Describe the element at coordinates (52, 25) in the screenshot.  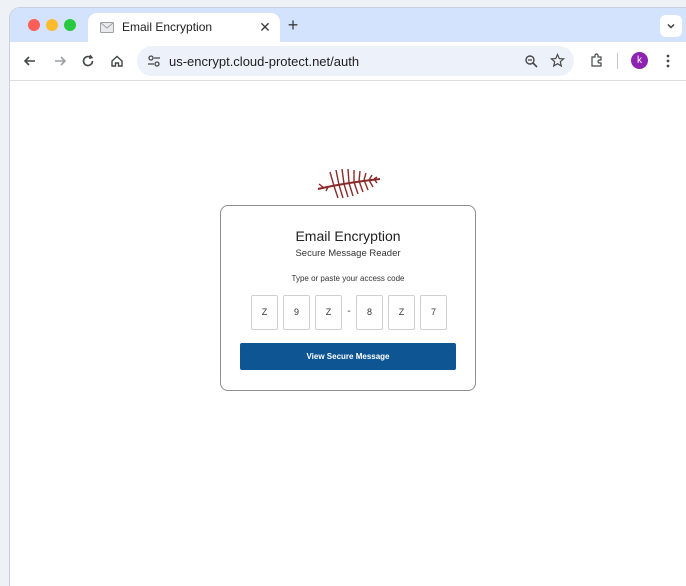
I see `minimize-window-button` at that location.